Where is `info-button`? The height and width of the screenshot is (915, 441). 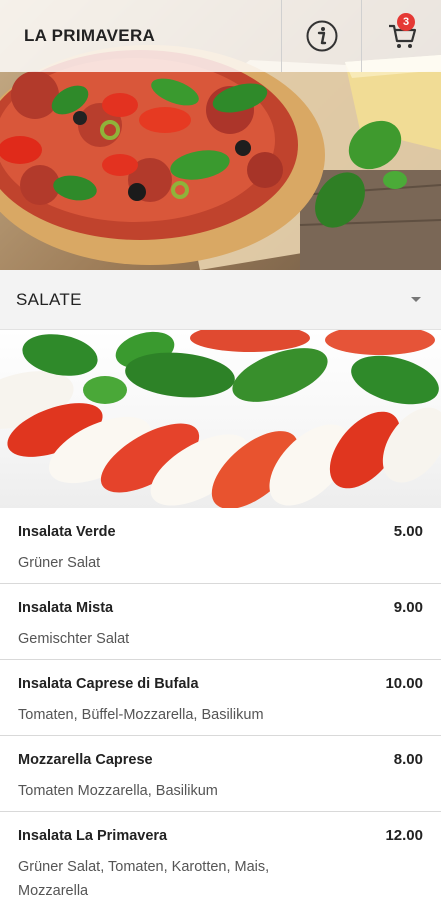 info-button is located at coordinates (321, 36).